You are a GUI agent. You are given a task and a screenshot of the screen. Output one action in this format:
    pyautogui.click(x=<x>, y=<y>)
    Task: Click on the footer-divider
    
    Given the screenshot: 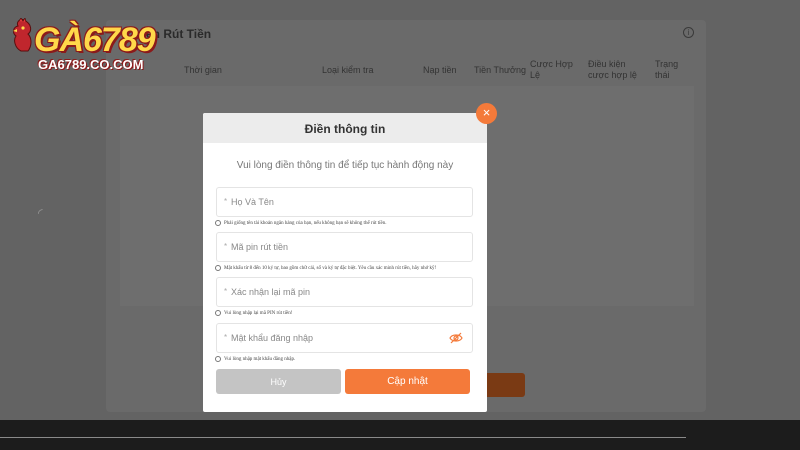 What is the action you would take?
    pyautogui.click(x=343, y=437)
    